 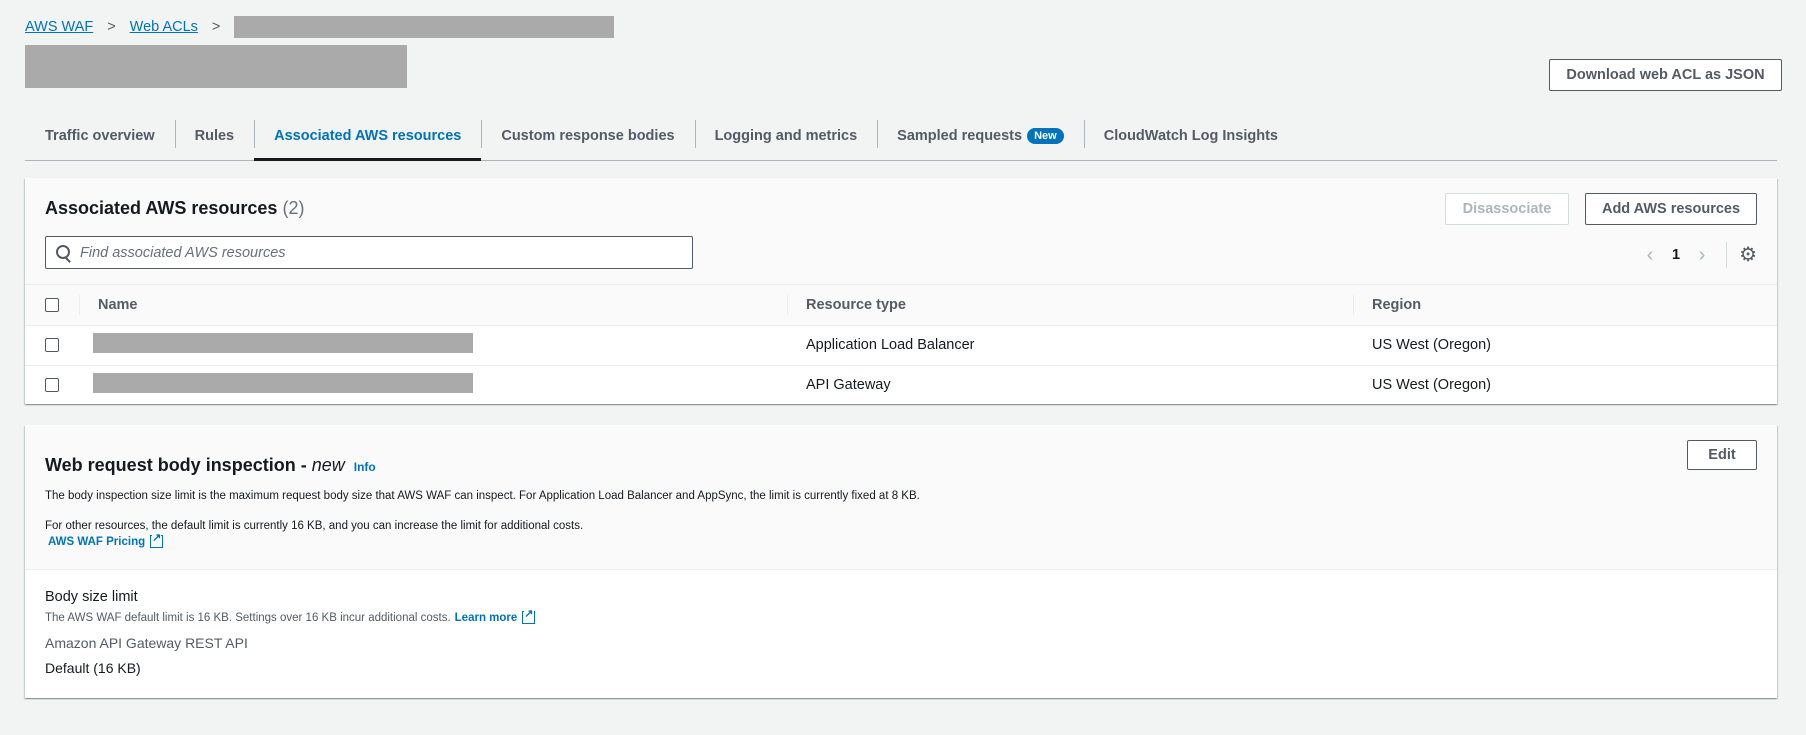 I want to click on tab-label: Logging and metrics, so click(x=786, y=136).